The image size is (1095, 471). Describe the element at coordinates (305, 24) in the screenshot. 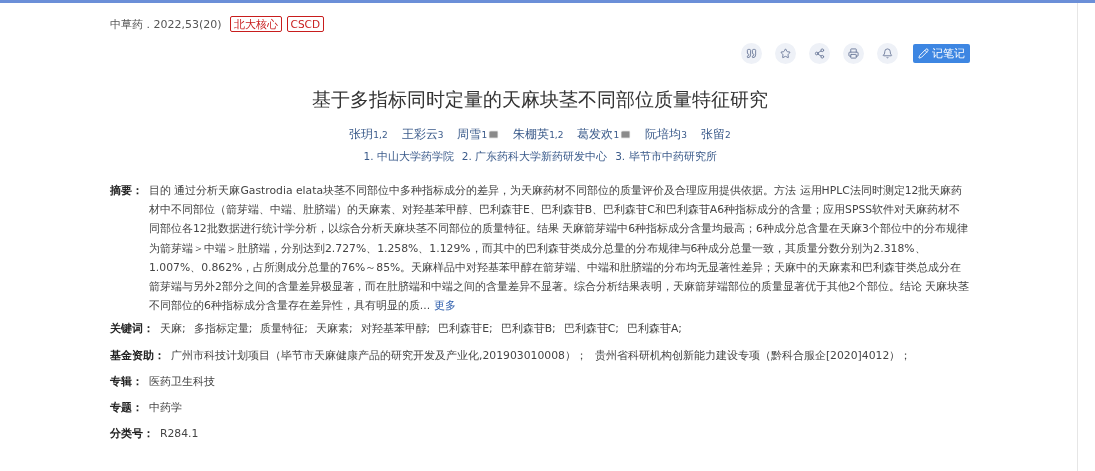

I see `index-tag: CSCD` at that location.